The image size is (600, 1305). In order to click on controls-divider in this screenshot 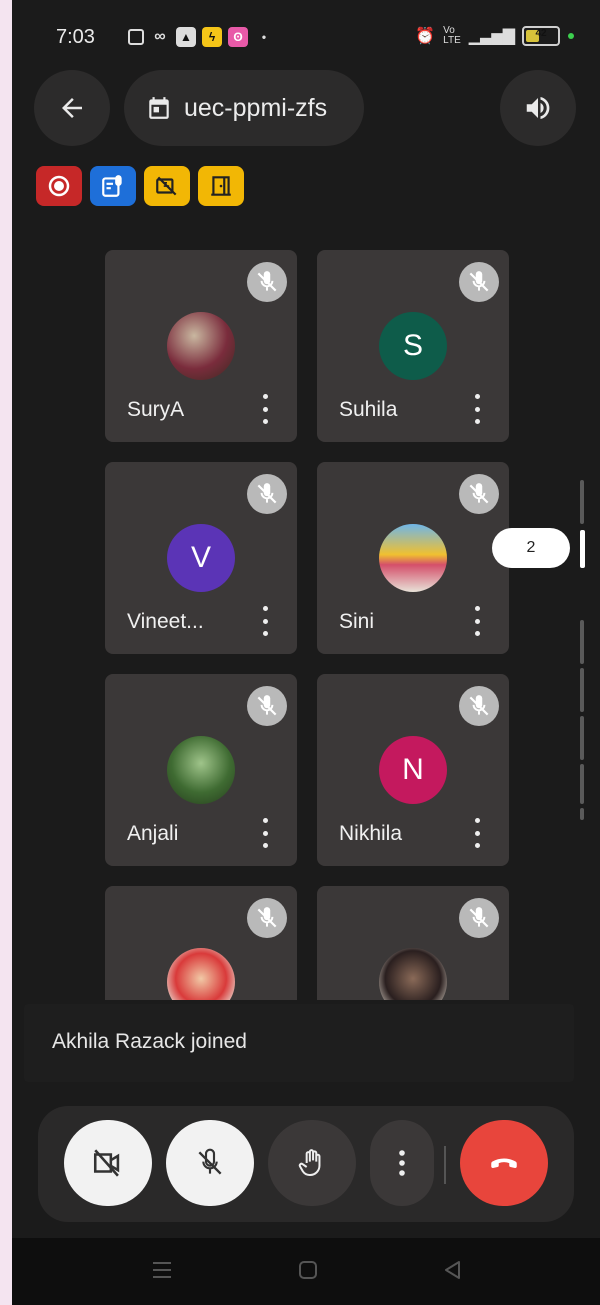, I will do `click(445, 1165)`.